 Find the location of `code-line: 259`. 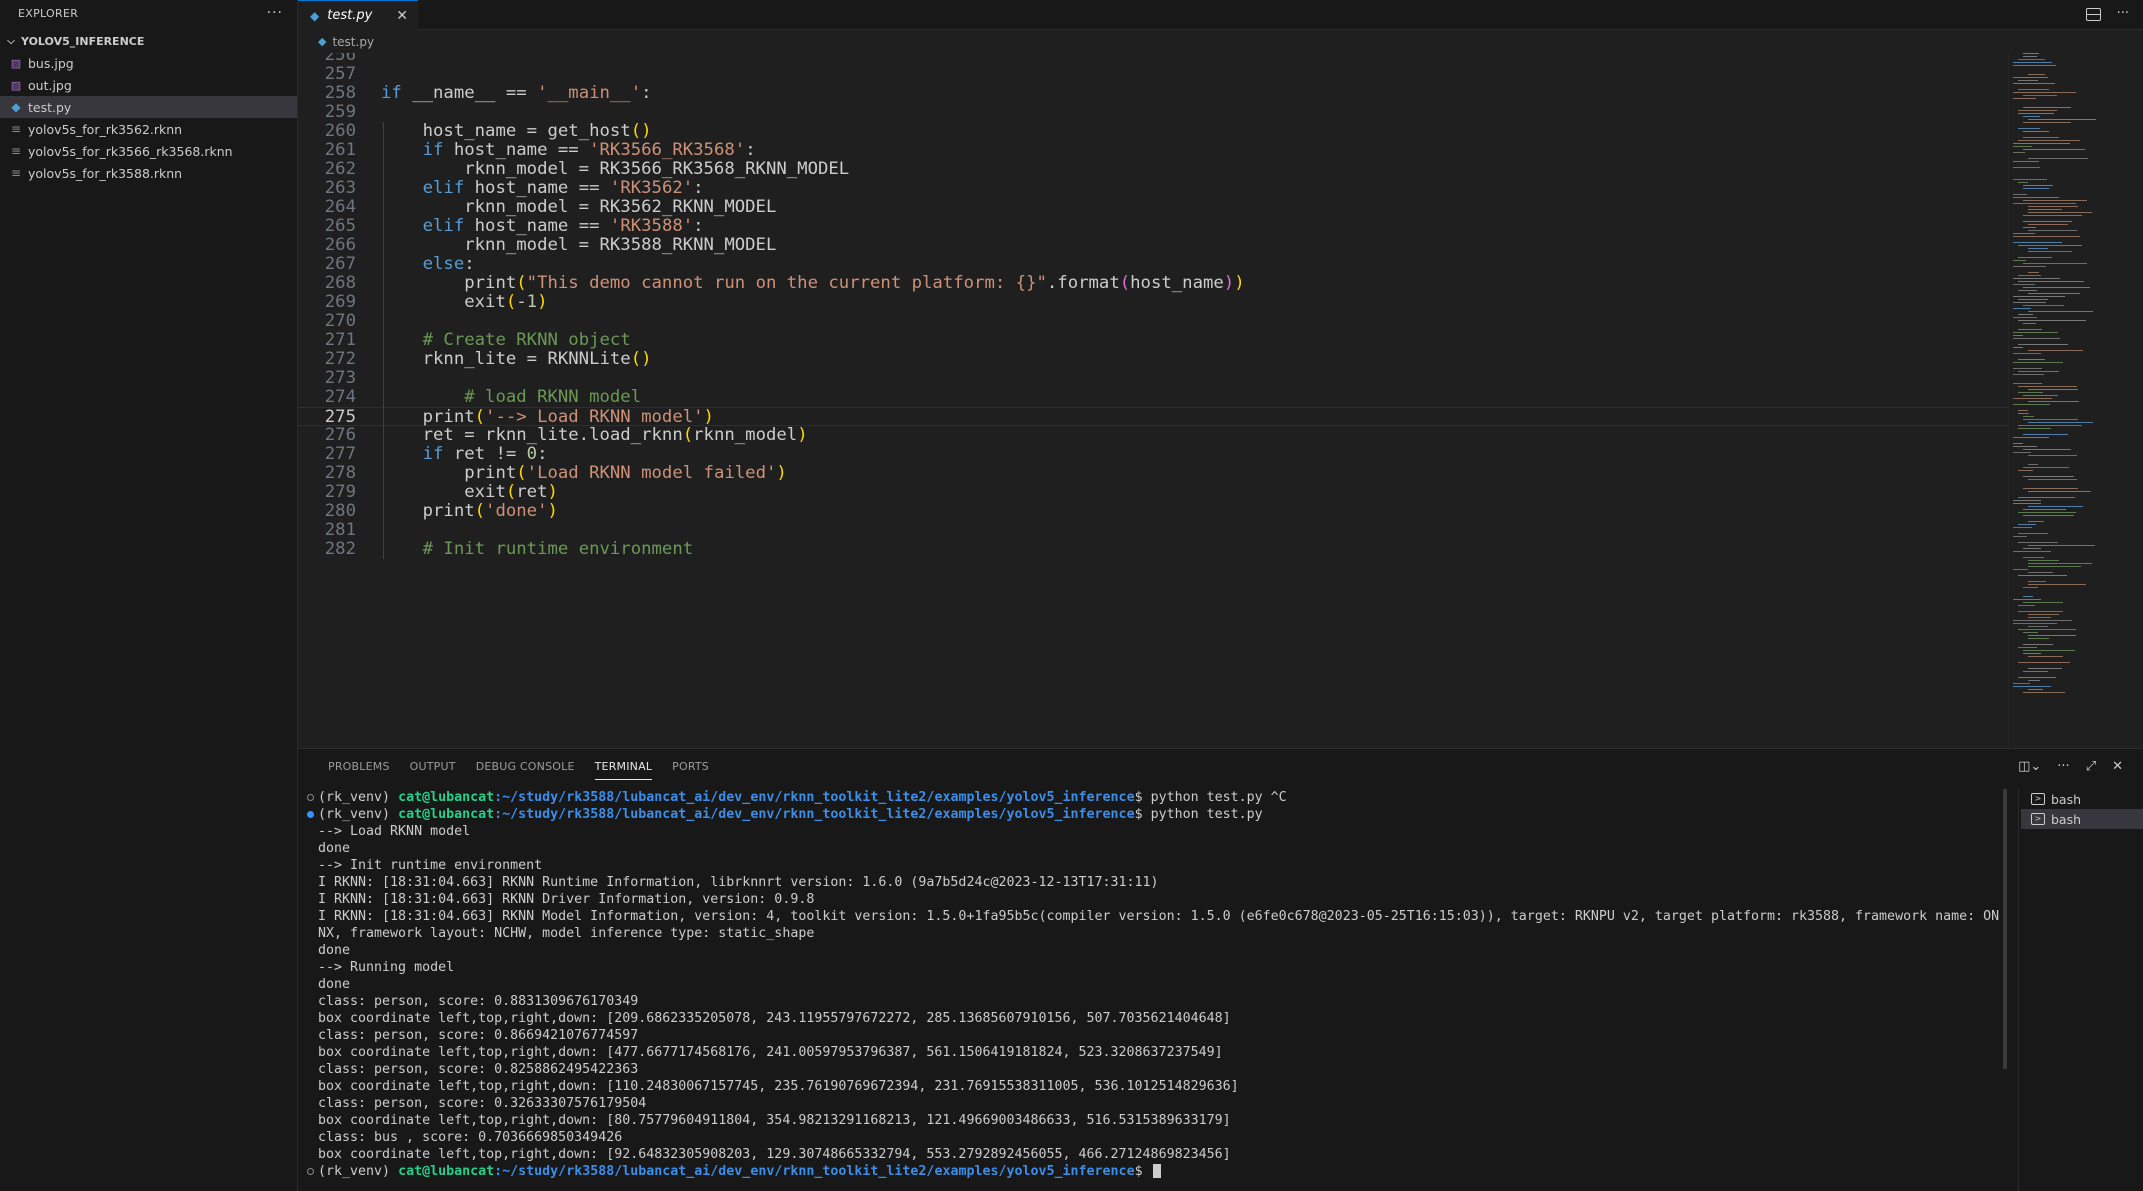

code-line: 259 is located at coordinates (1153, 112).